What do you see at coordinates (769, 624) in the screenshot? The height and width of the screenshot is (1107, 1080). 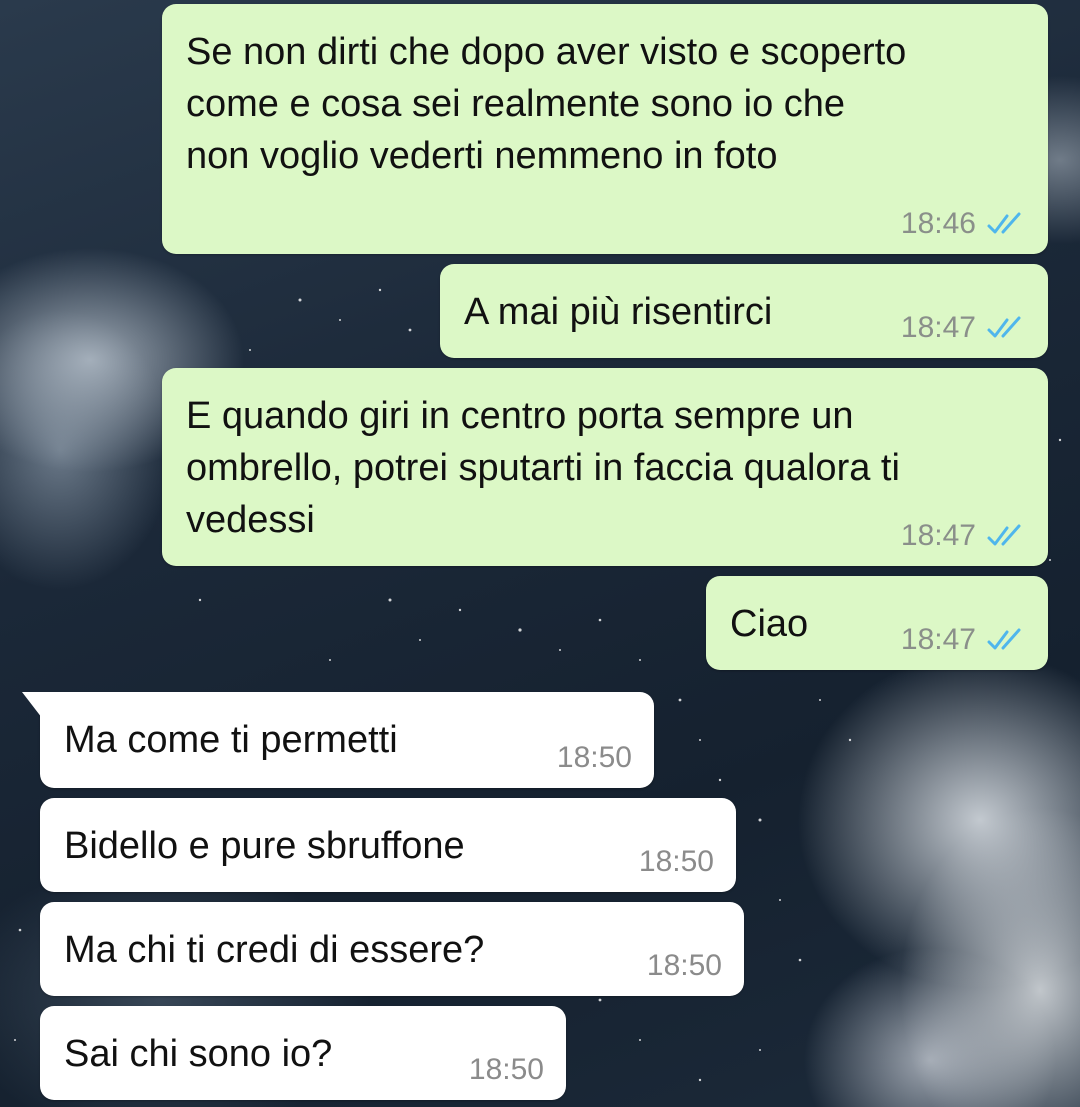 I see `message-text: Ciao` at bounding box center [769, 624].